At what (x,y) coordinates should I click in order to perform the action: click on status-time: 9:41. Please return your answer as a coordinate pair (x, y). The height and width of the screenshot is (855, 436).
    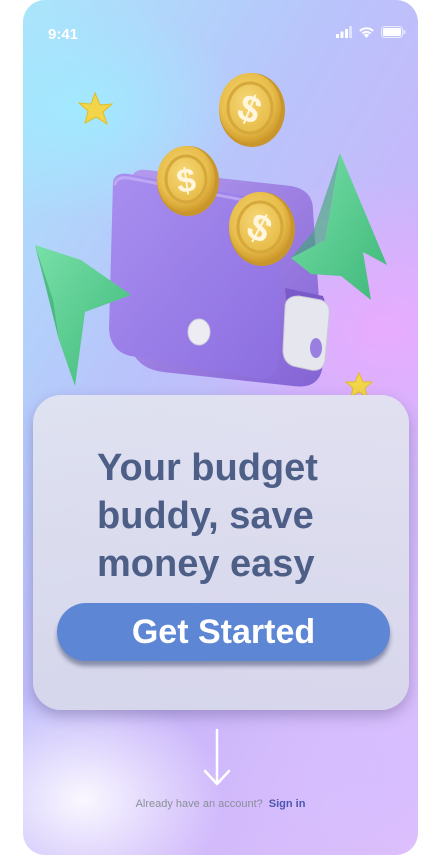
    Looking at the image, I should click on (63, 34).